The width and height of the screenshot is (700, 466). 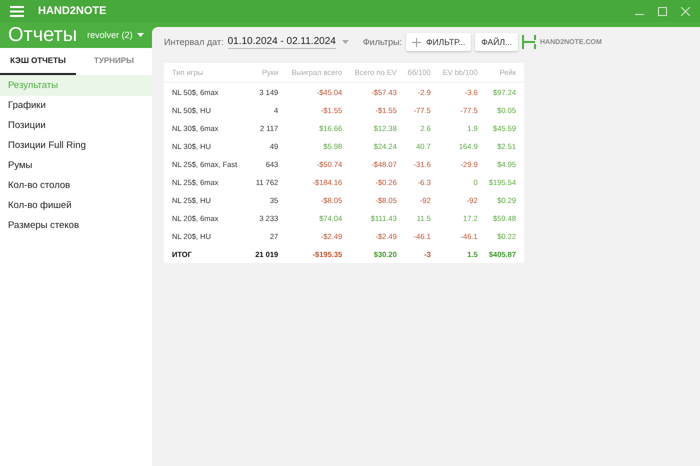 I want to click on sidebar-item: Кол-во столов, so click(x=76, y=186).